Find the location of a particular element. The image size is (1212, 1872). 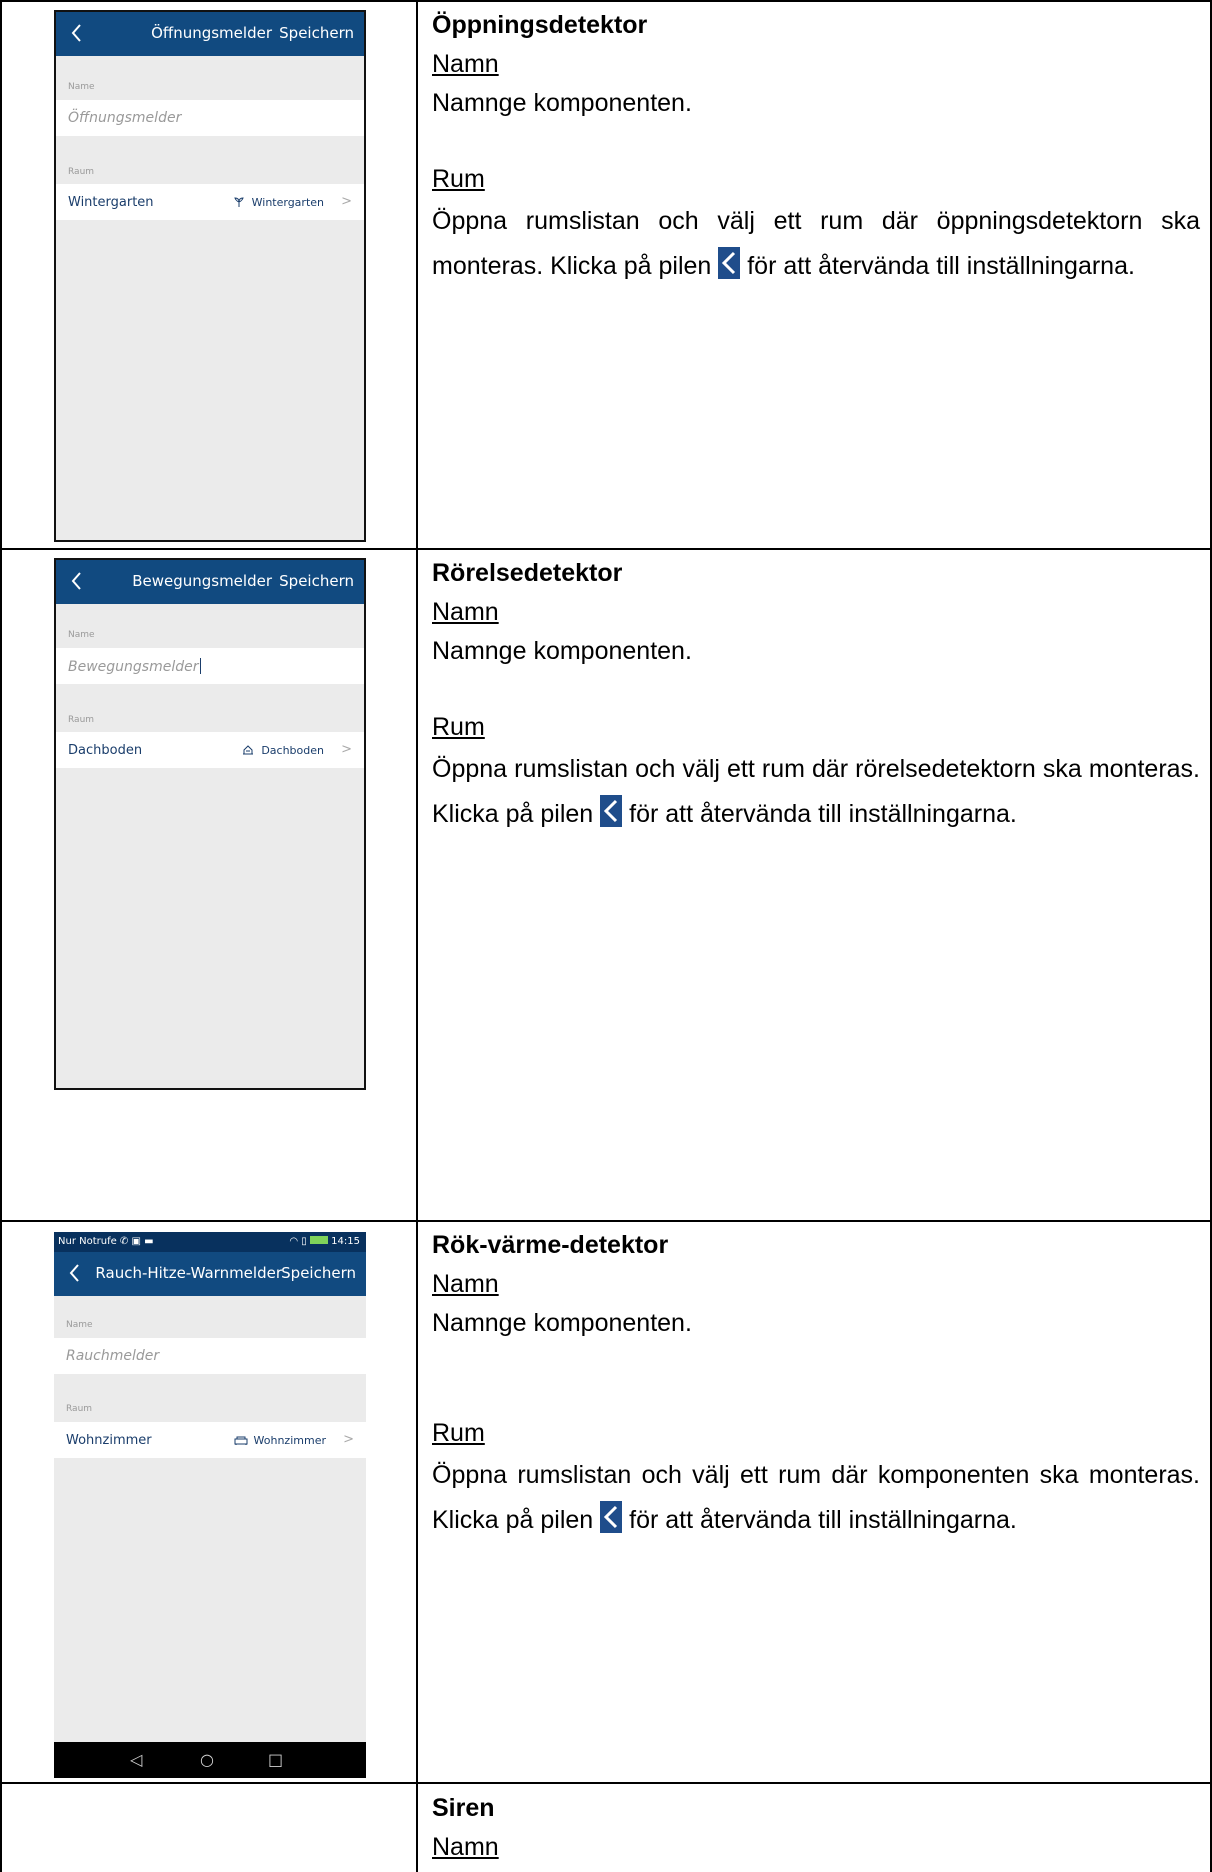

sofa-icon is located at coordinates (241, 1440).